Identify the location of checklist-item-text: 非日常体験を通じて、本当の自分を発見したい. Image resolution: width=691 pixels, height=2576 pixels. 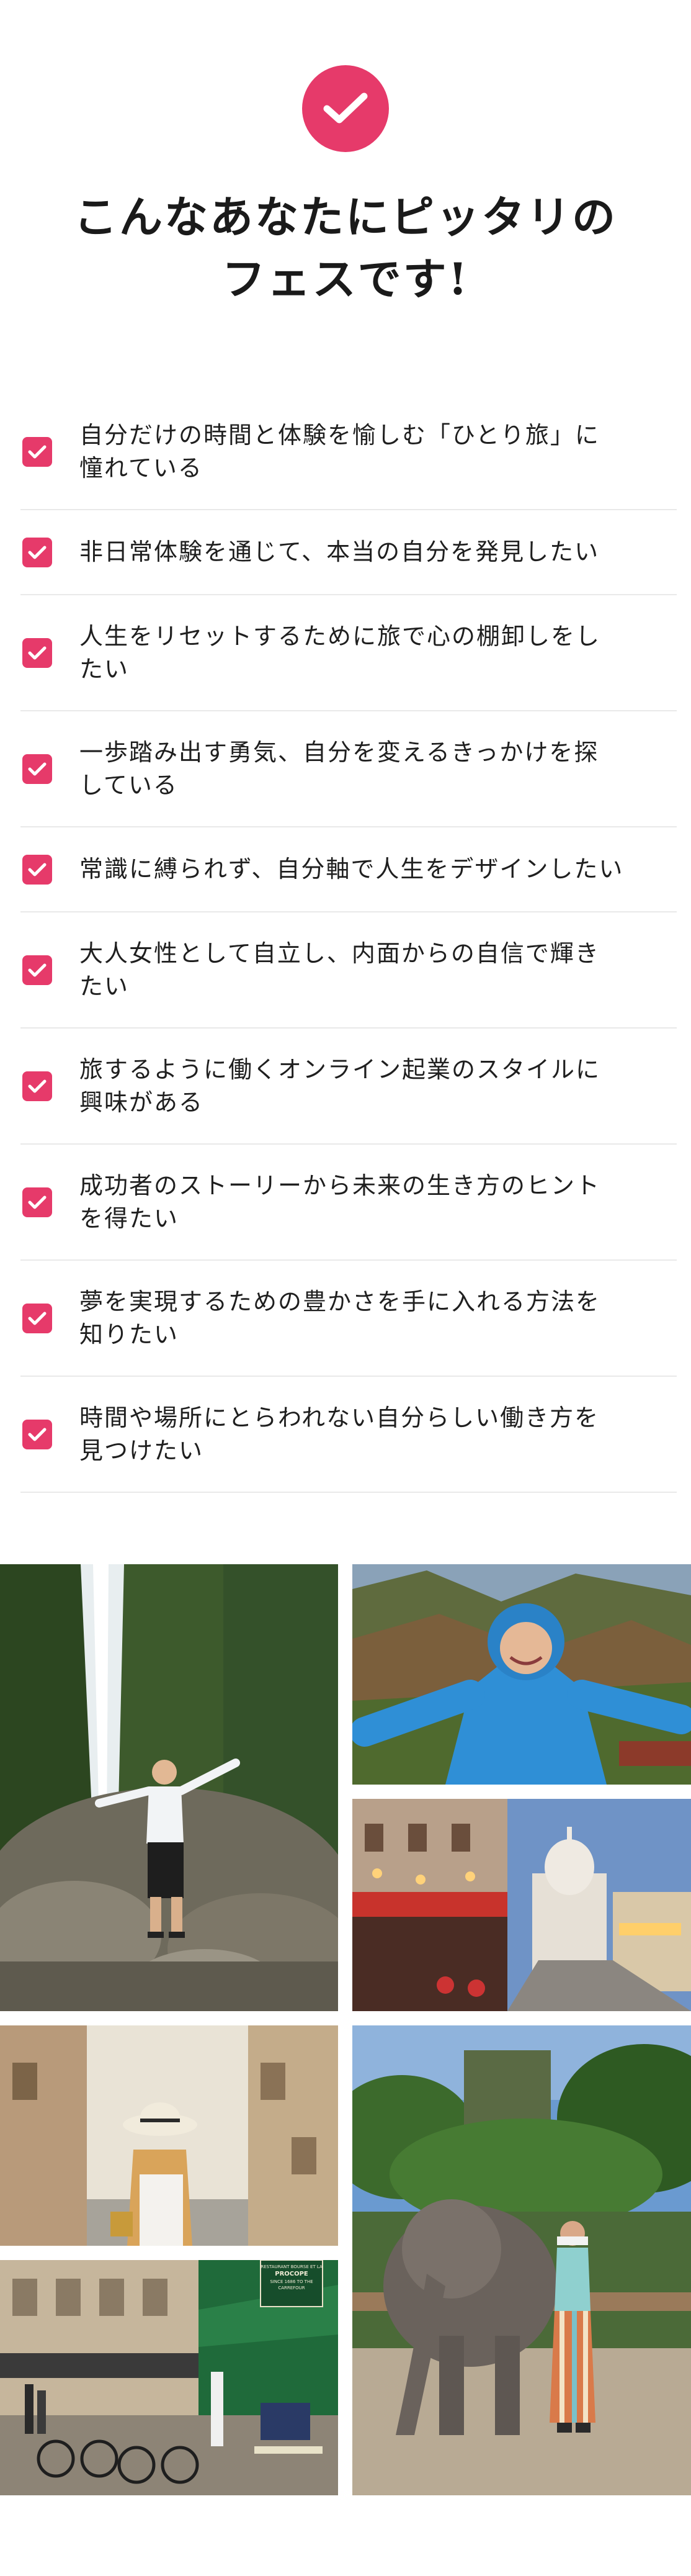
(339, 552).